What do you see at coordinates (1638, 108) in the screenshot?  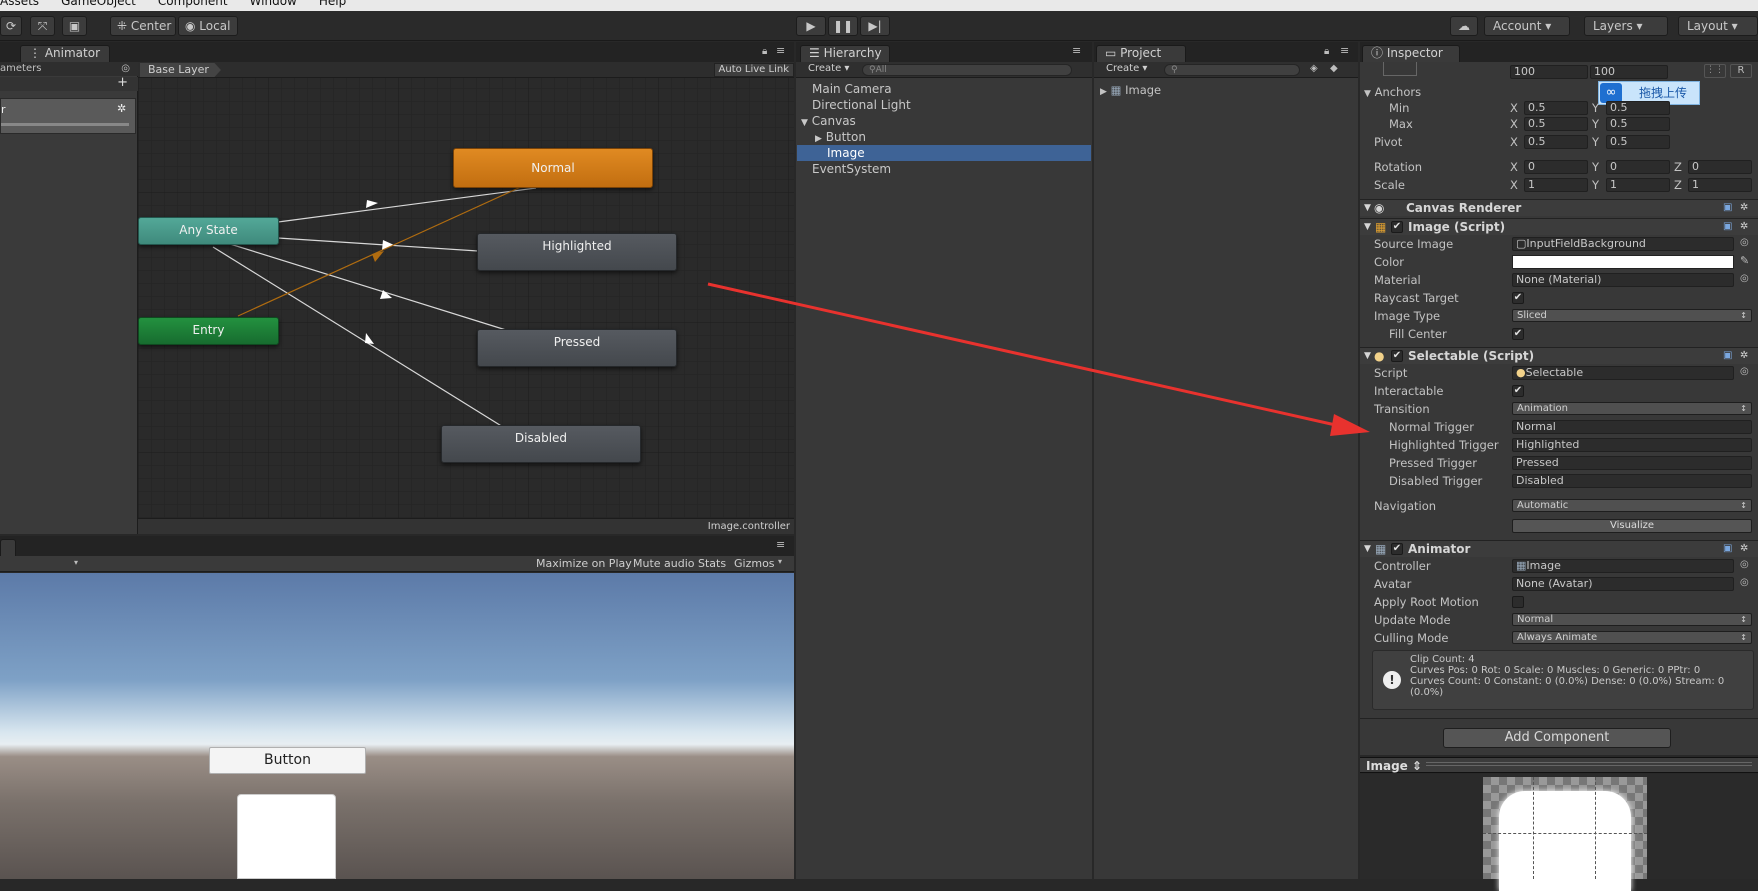 I see `anchor-min-y-field: 0.5` at bounding box center [1638, 108].